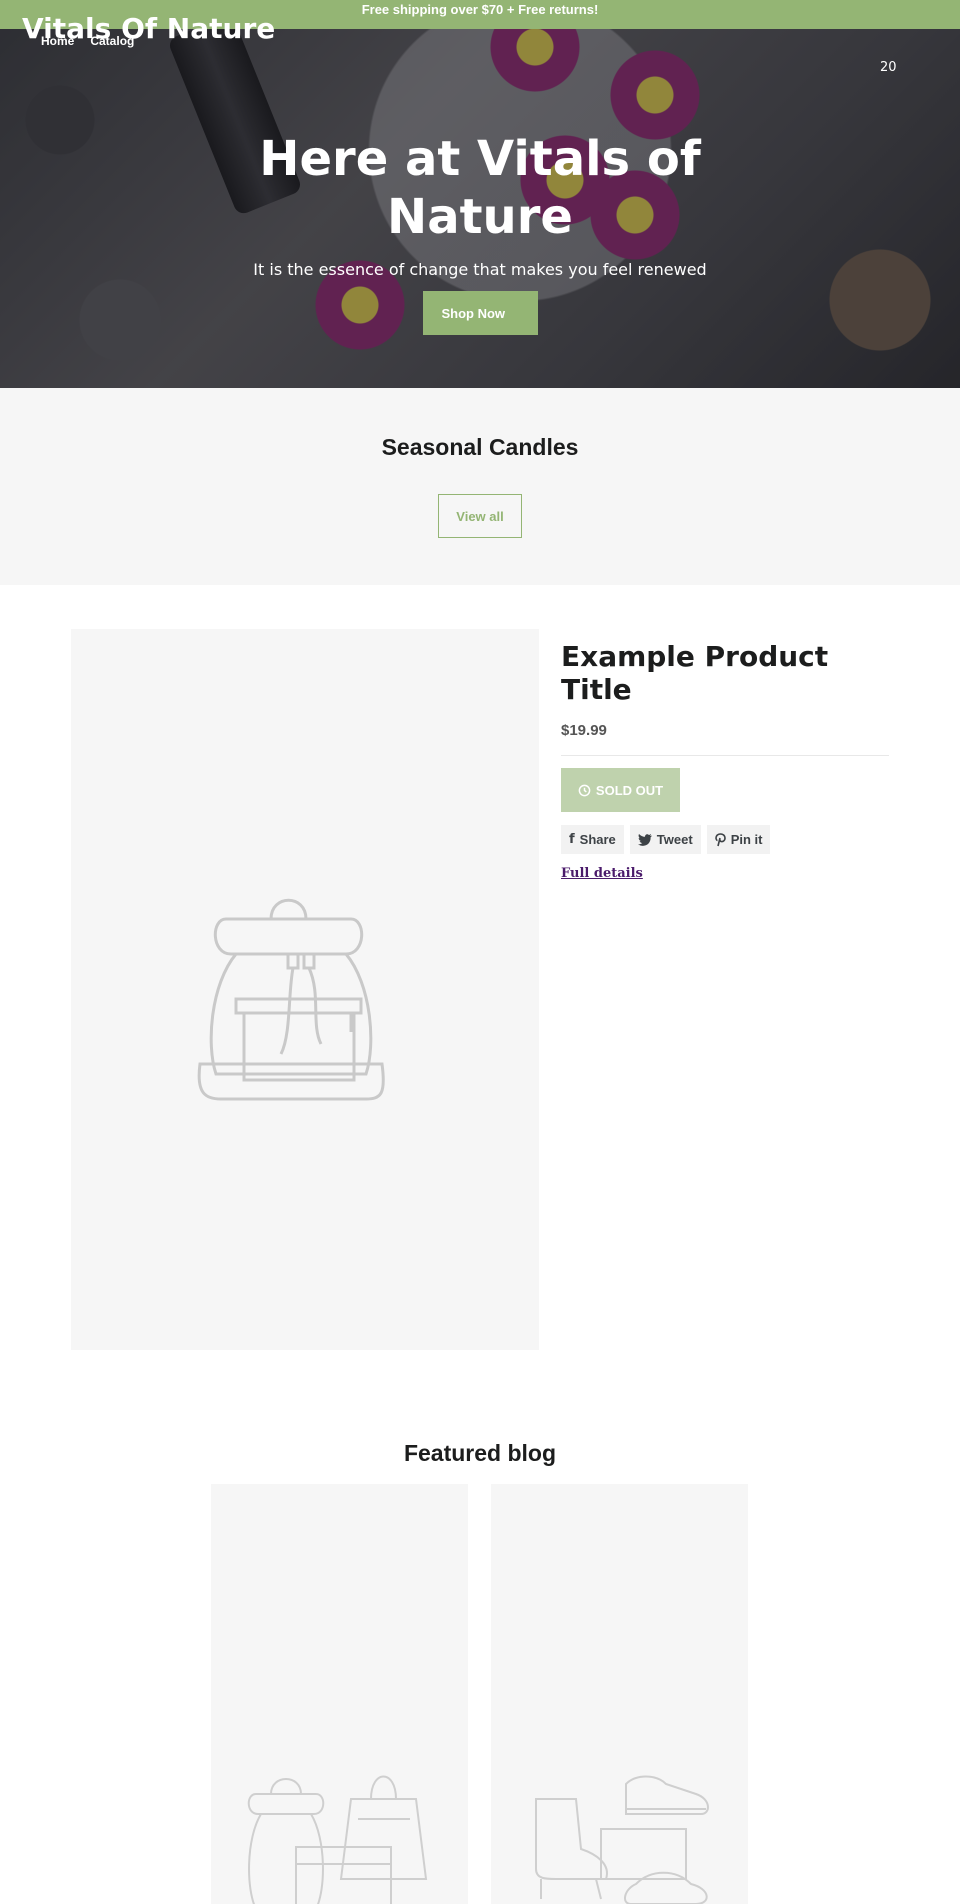 The image size is (960, 1904). Describe the element at coordinates (584, 790) in the screenshot. I see `clock-icon` at that location.